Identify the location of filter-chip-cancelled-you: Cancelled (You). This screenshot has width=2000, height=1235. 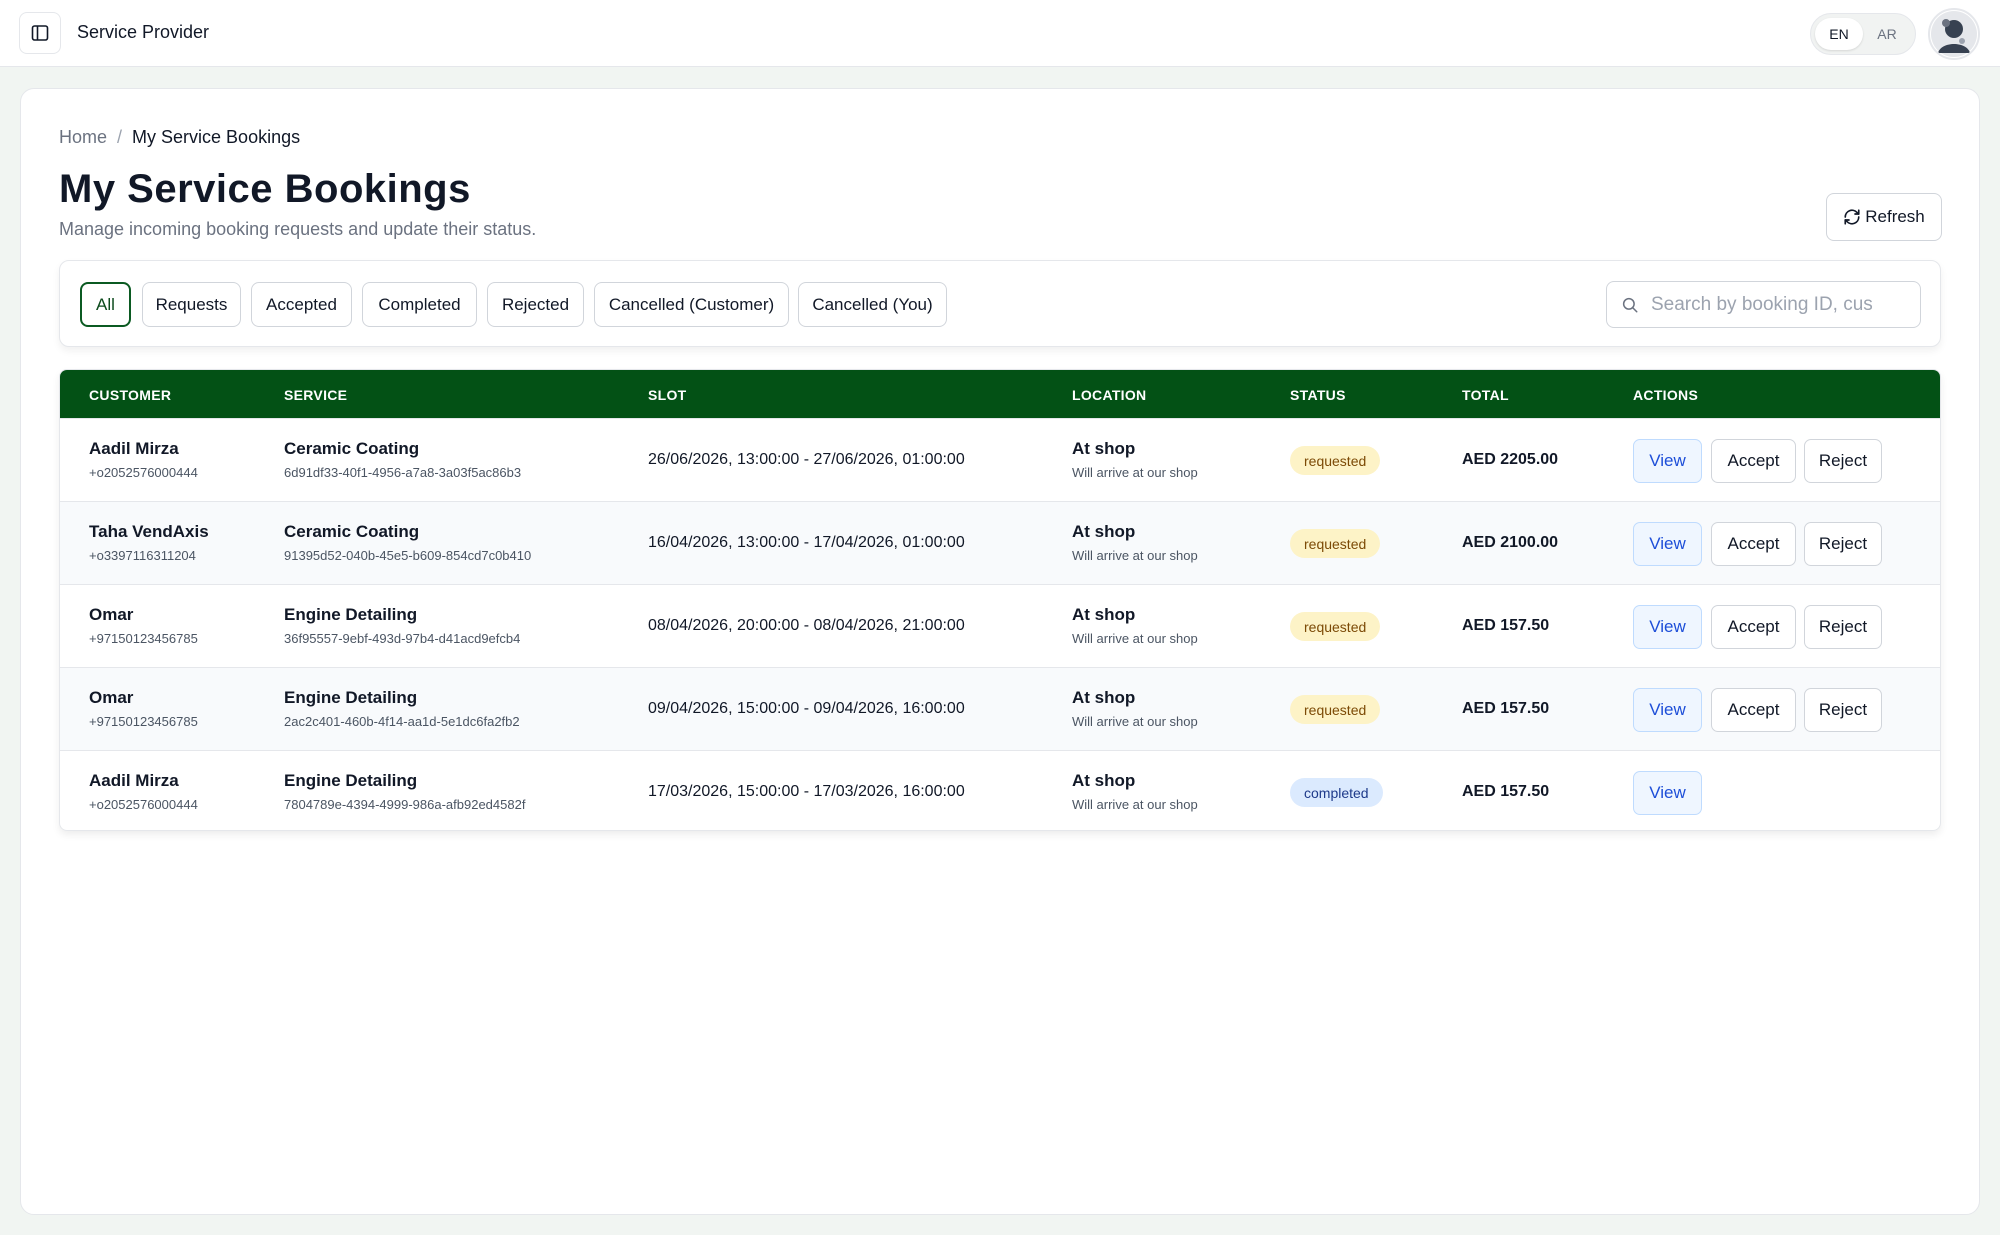
(872, 304).